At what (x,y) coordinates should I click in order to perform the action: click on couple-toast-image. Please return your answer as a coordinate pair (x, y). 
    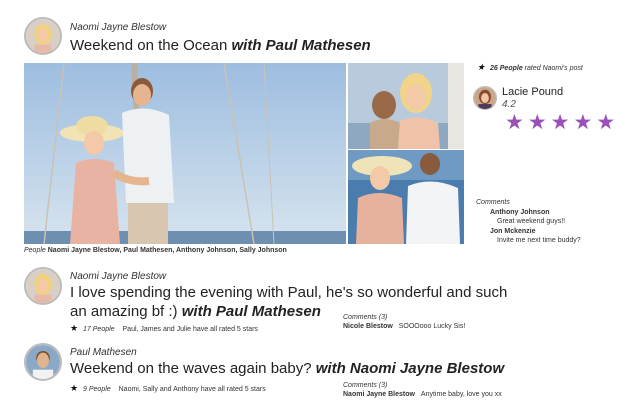
    Looking at the image, I should click on (406, 106).